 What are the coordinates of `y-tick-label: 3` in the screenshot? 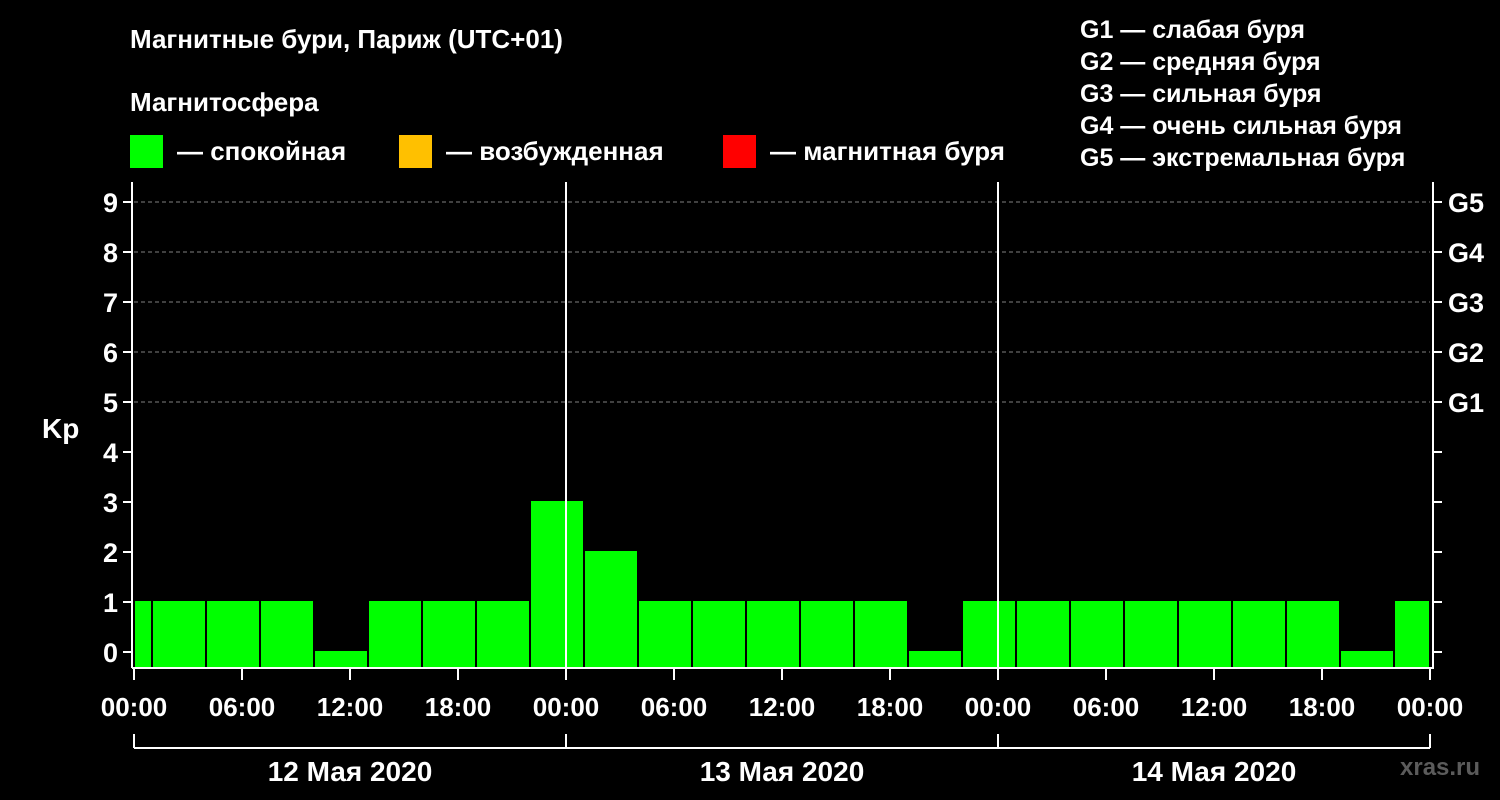 It's located at (110, 503).